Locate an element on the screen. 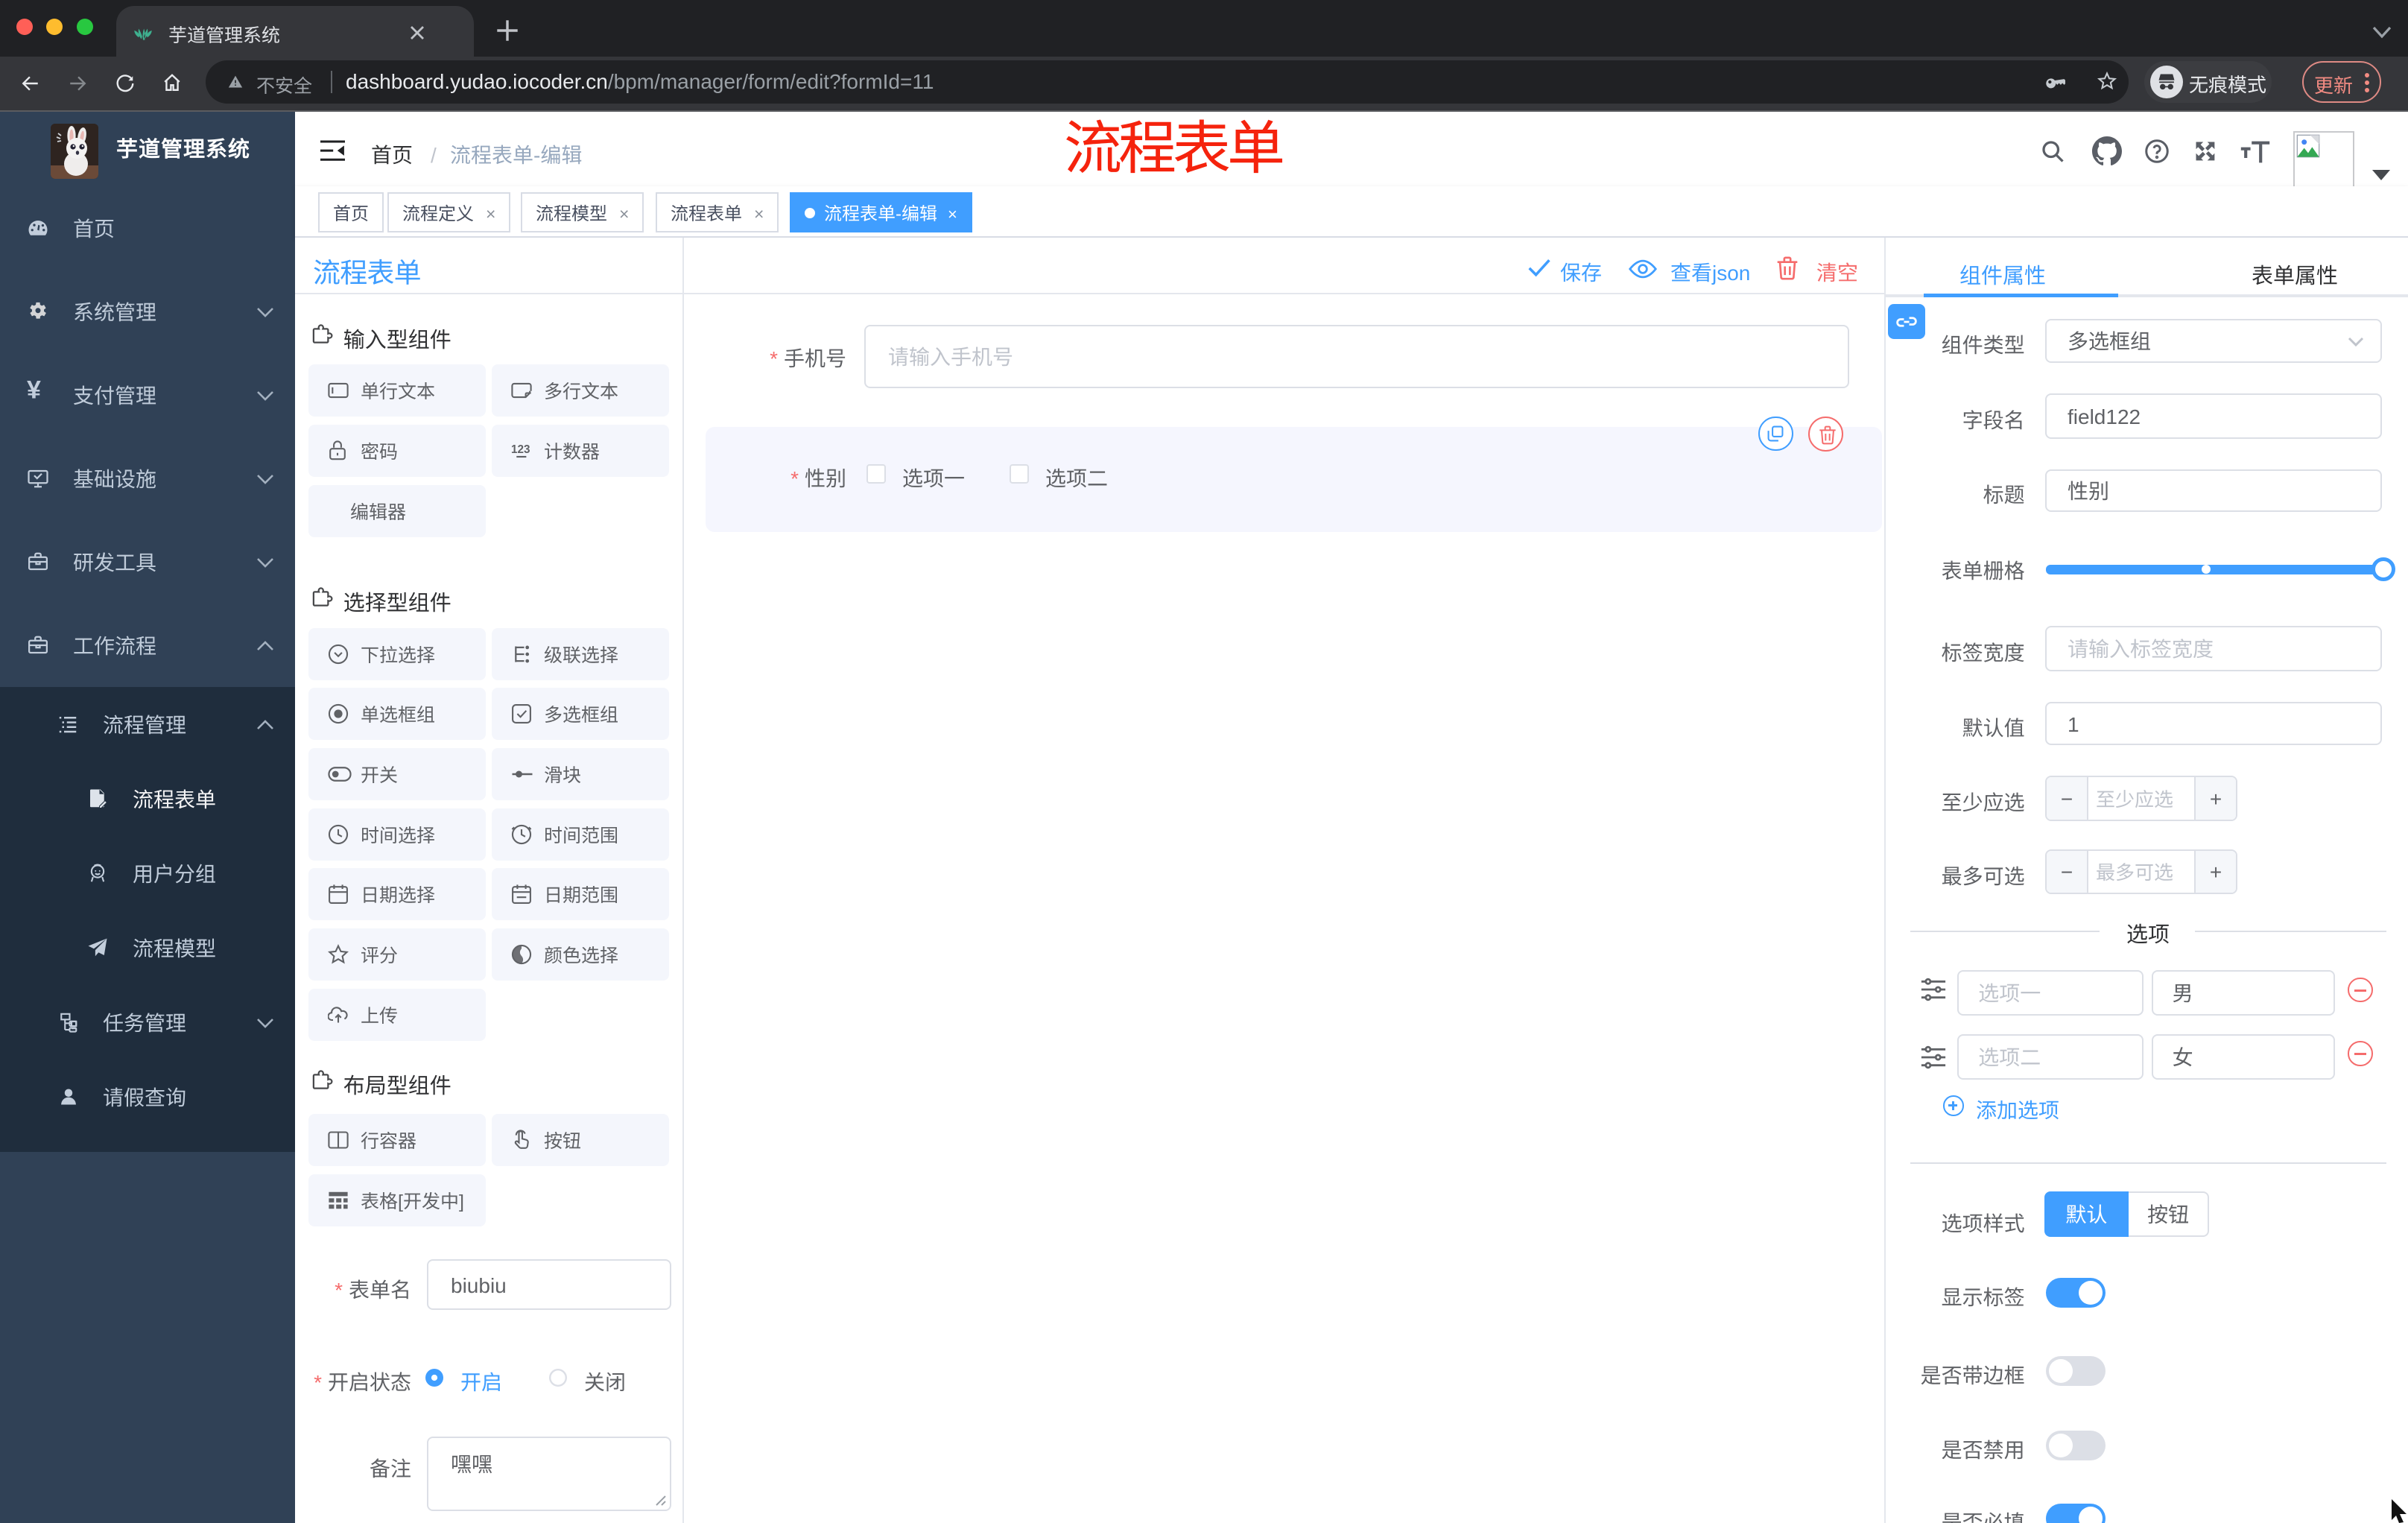 This screenshot has width=2408, height=1523. svg-text: 123 is located at coordinates (520, 449).